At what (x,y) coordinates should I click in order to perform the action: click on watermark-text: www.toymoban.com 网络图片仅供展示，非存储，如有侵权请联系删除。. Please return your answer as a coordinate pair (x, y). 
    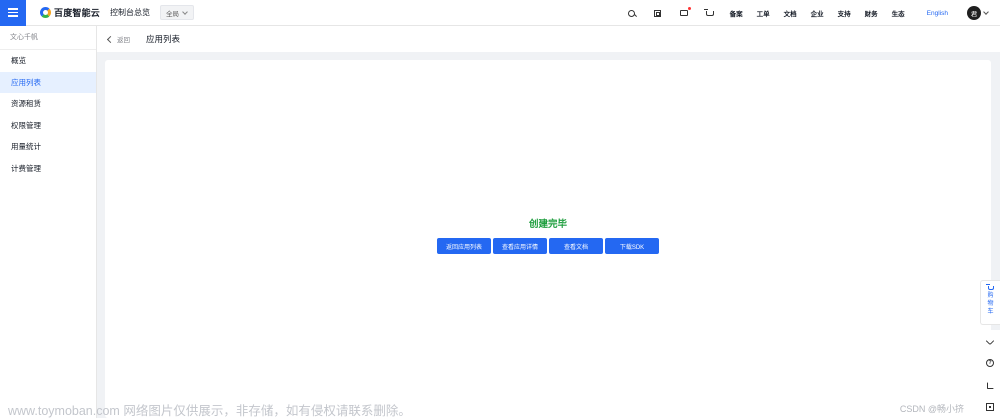
    Looking at the image, I should click on (209, 411).